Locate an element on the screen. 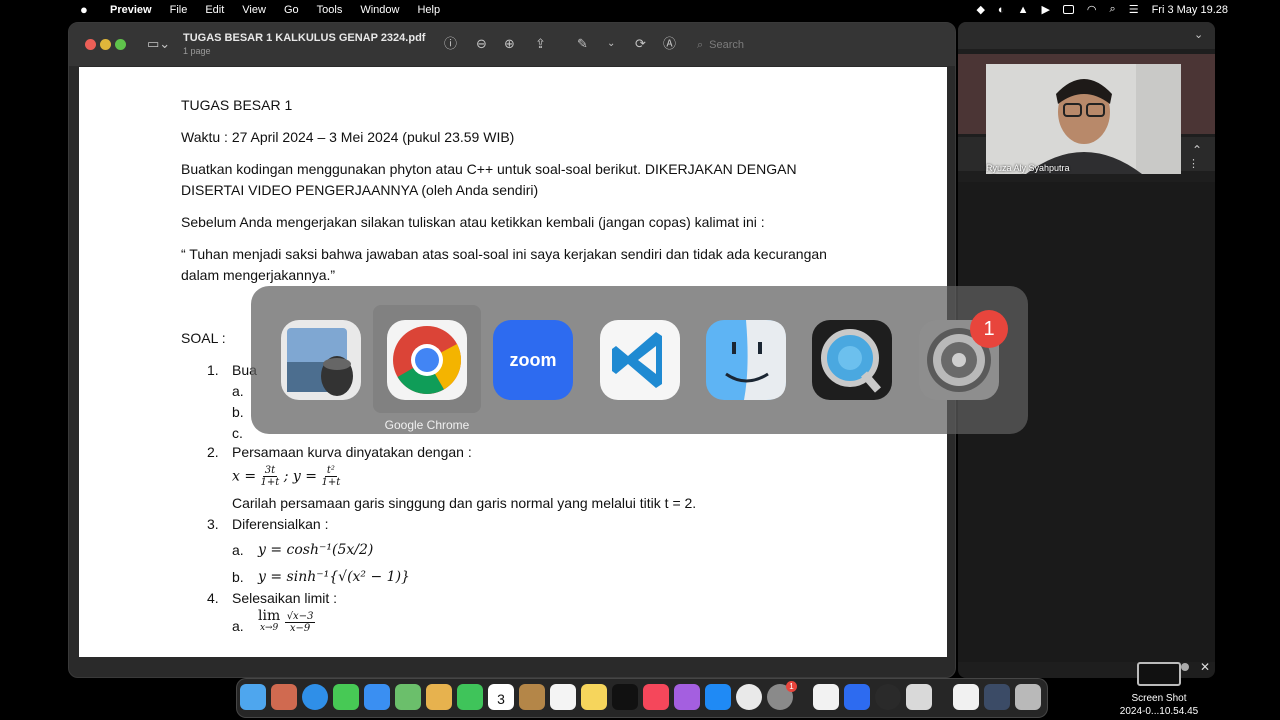 Image resolution: width=1280 pixels, height=720 pixels. dock-messages-icon is located at coordinates (346, 697).